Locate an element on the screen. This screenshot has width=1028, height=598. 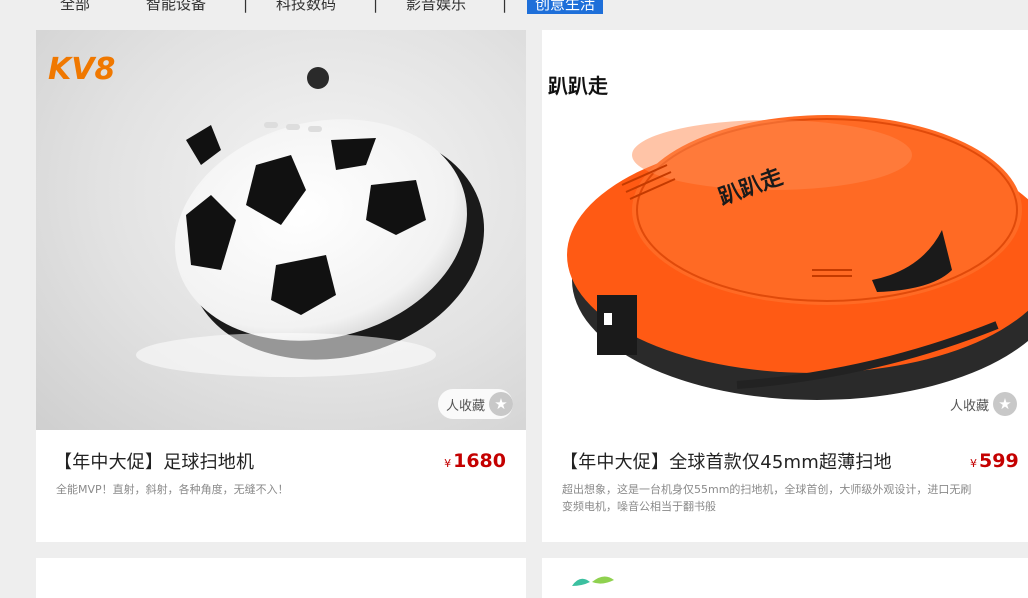
brand-logo: KV8 is located at coordinates (82, 69).